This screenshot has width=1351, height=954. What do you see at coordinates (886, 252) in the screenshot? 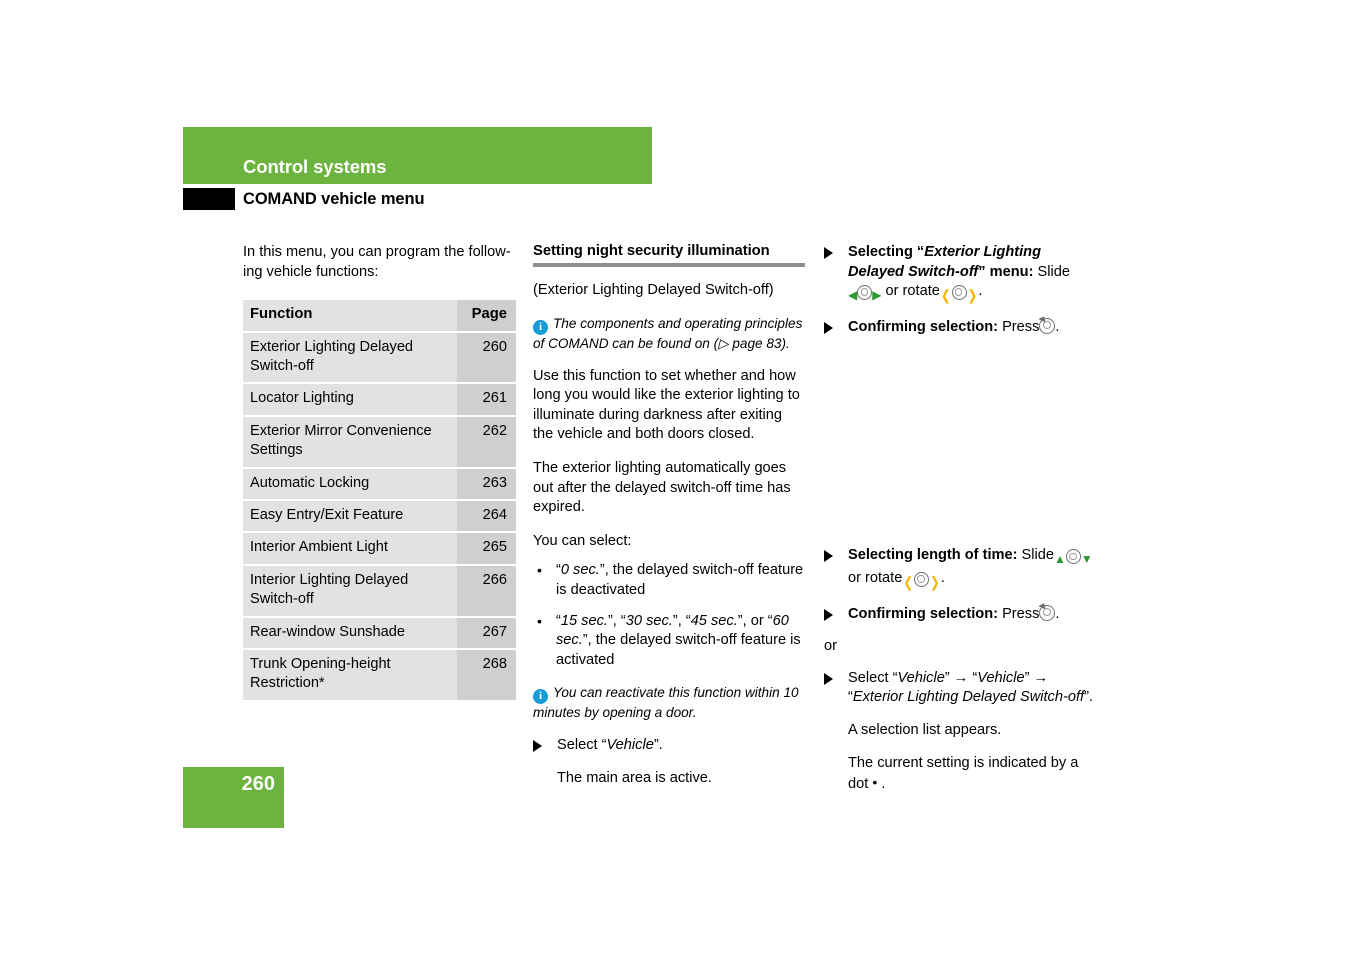
I see `step-label: Selecting “` at bounding box center [886, 252].